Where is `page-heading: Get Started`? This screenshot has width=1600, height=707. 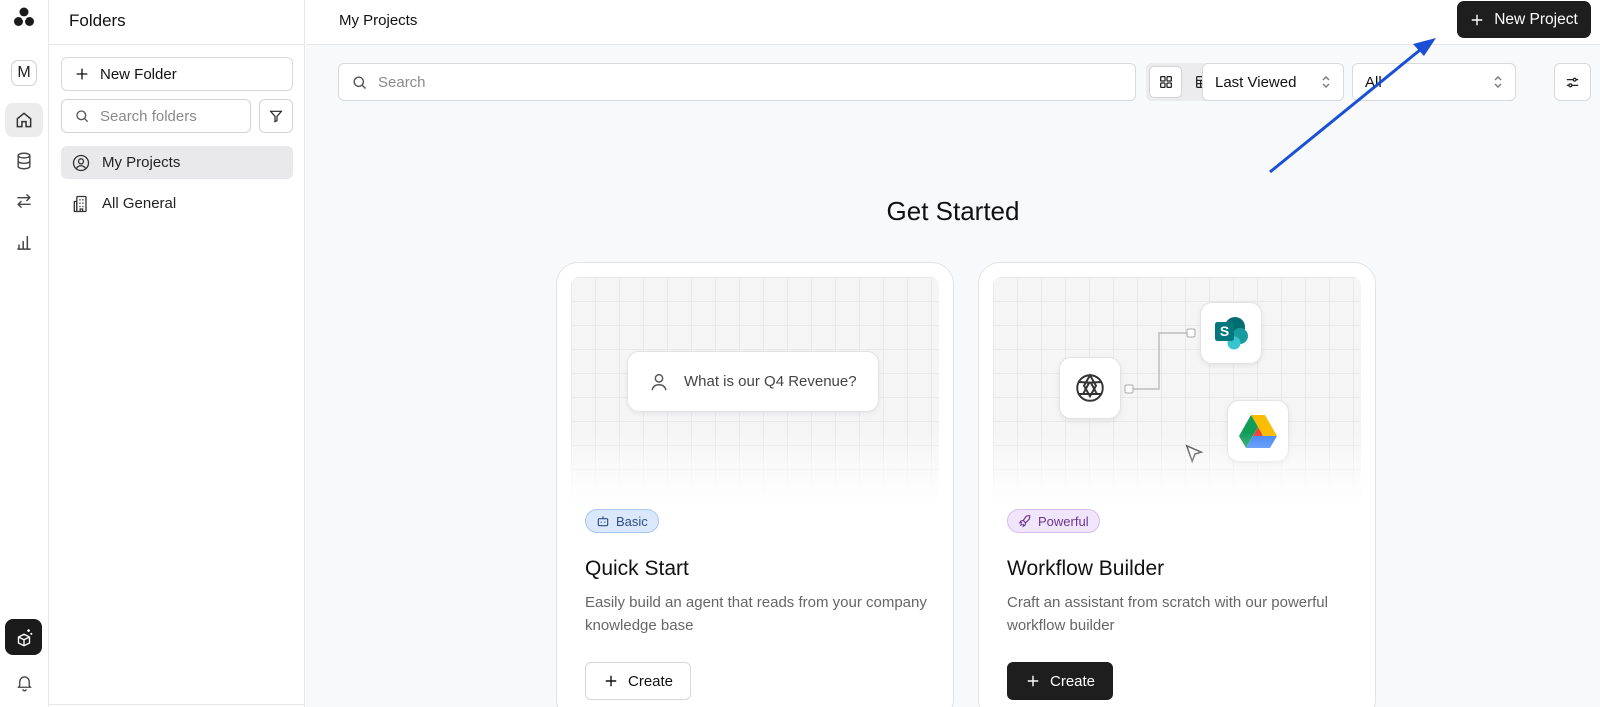
page-heading: Get Started is located at coordinates (953, 211).